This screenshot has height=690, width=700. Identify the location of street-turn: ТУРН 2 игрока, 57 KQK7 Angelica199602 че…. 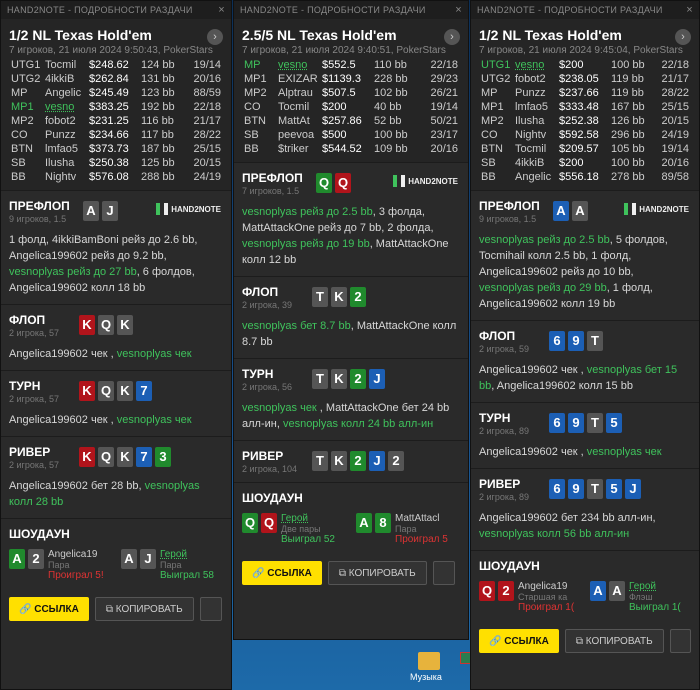
(116, 403).